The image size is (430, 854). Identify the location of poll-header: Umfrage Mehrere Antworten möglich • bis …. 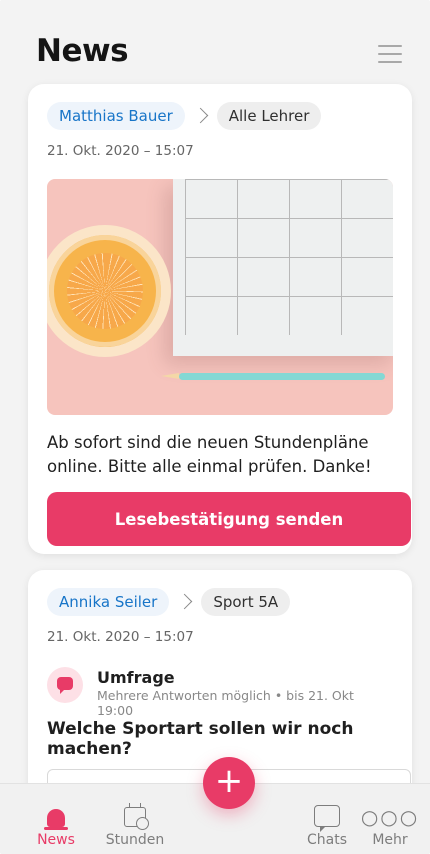
(220, 692).